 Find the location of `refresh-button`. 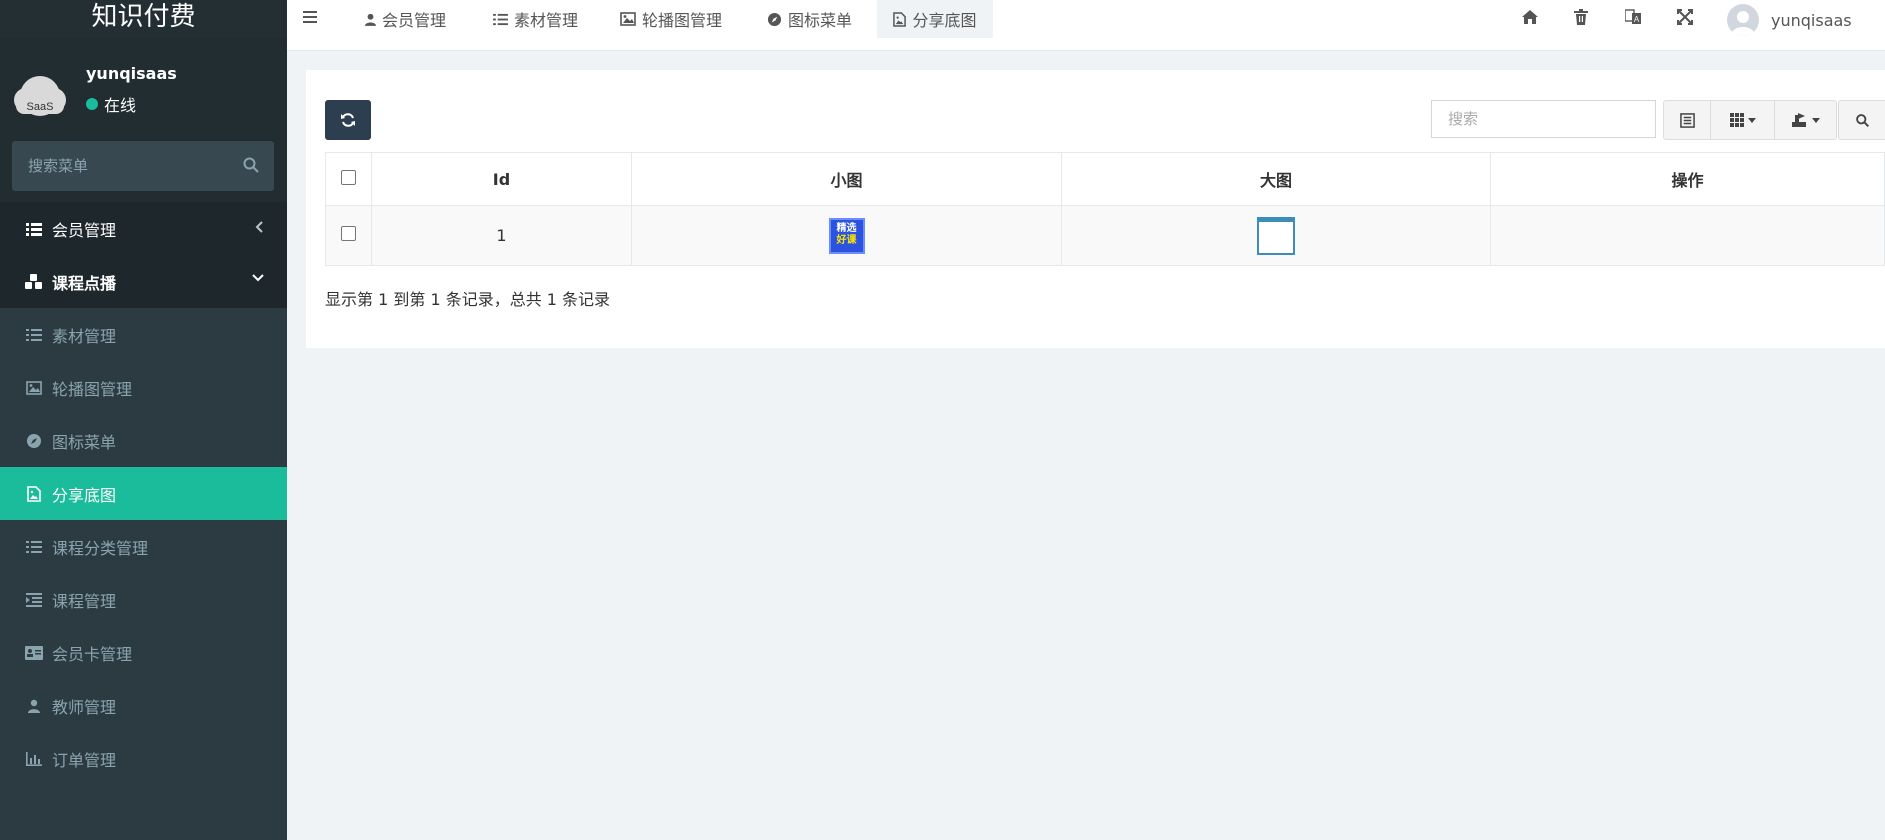

refresh-button is located at coordinates (348, 120).